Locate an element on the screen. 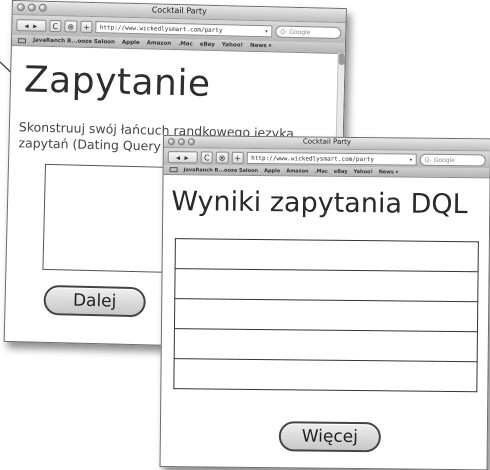 The image size is (490, 470). next-button: Dalej is located at coordinates (95, 301).